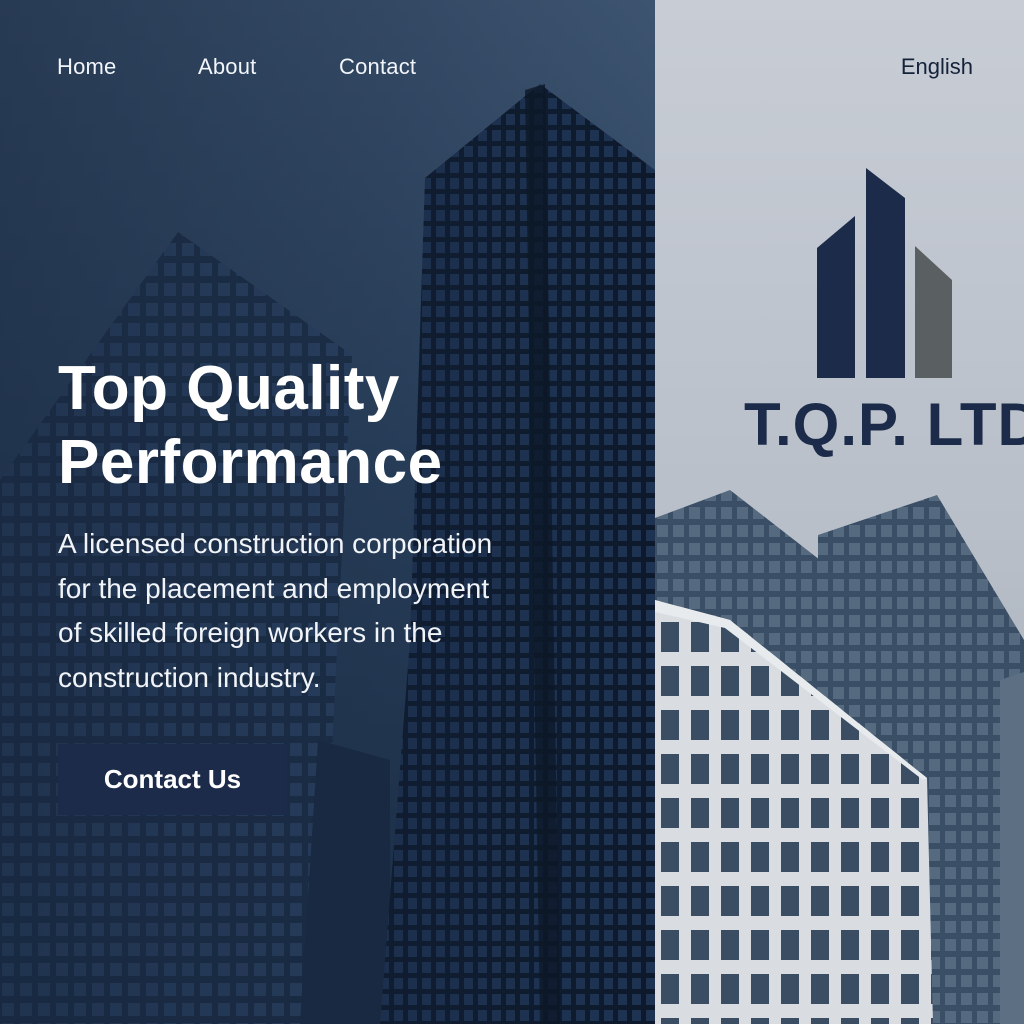  What do you see at coordinates (250, 462) in the screenshot?
I see `hero-title-line-2: Performance` at bounding box center [250, 462].